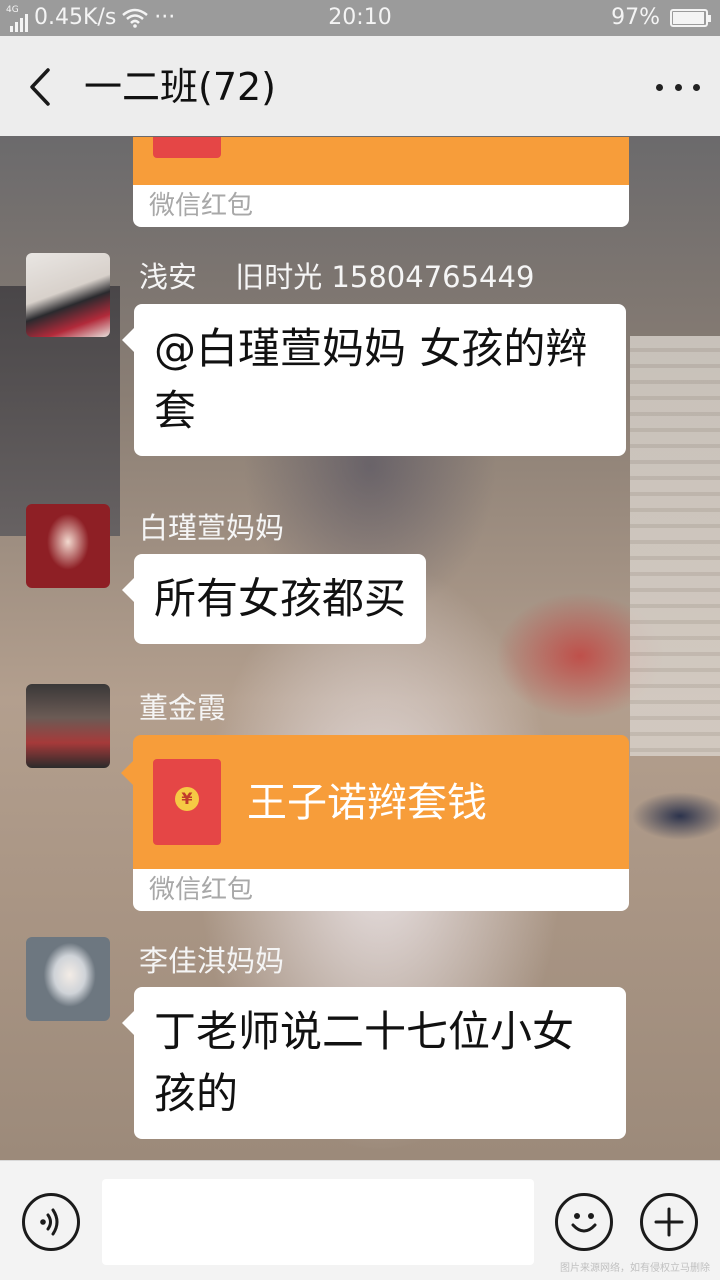 The width and height of the screenshot is (720, 1280). What do you see at coordinates (374, 1063) in the screenshot?
I see `message-bubble: 丁老师说二十七位小女孩的` at bounding box center [374, 1063].